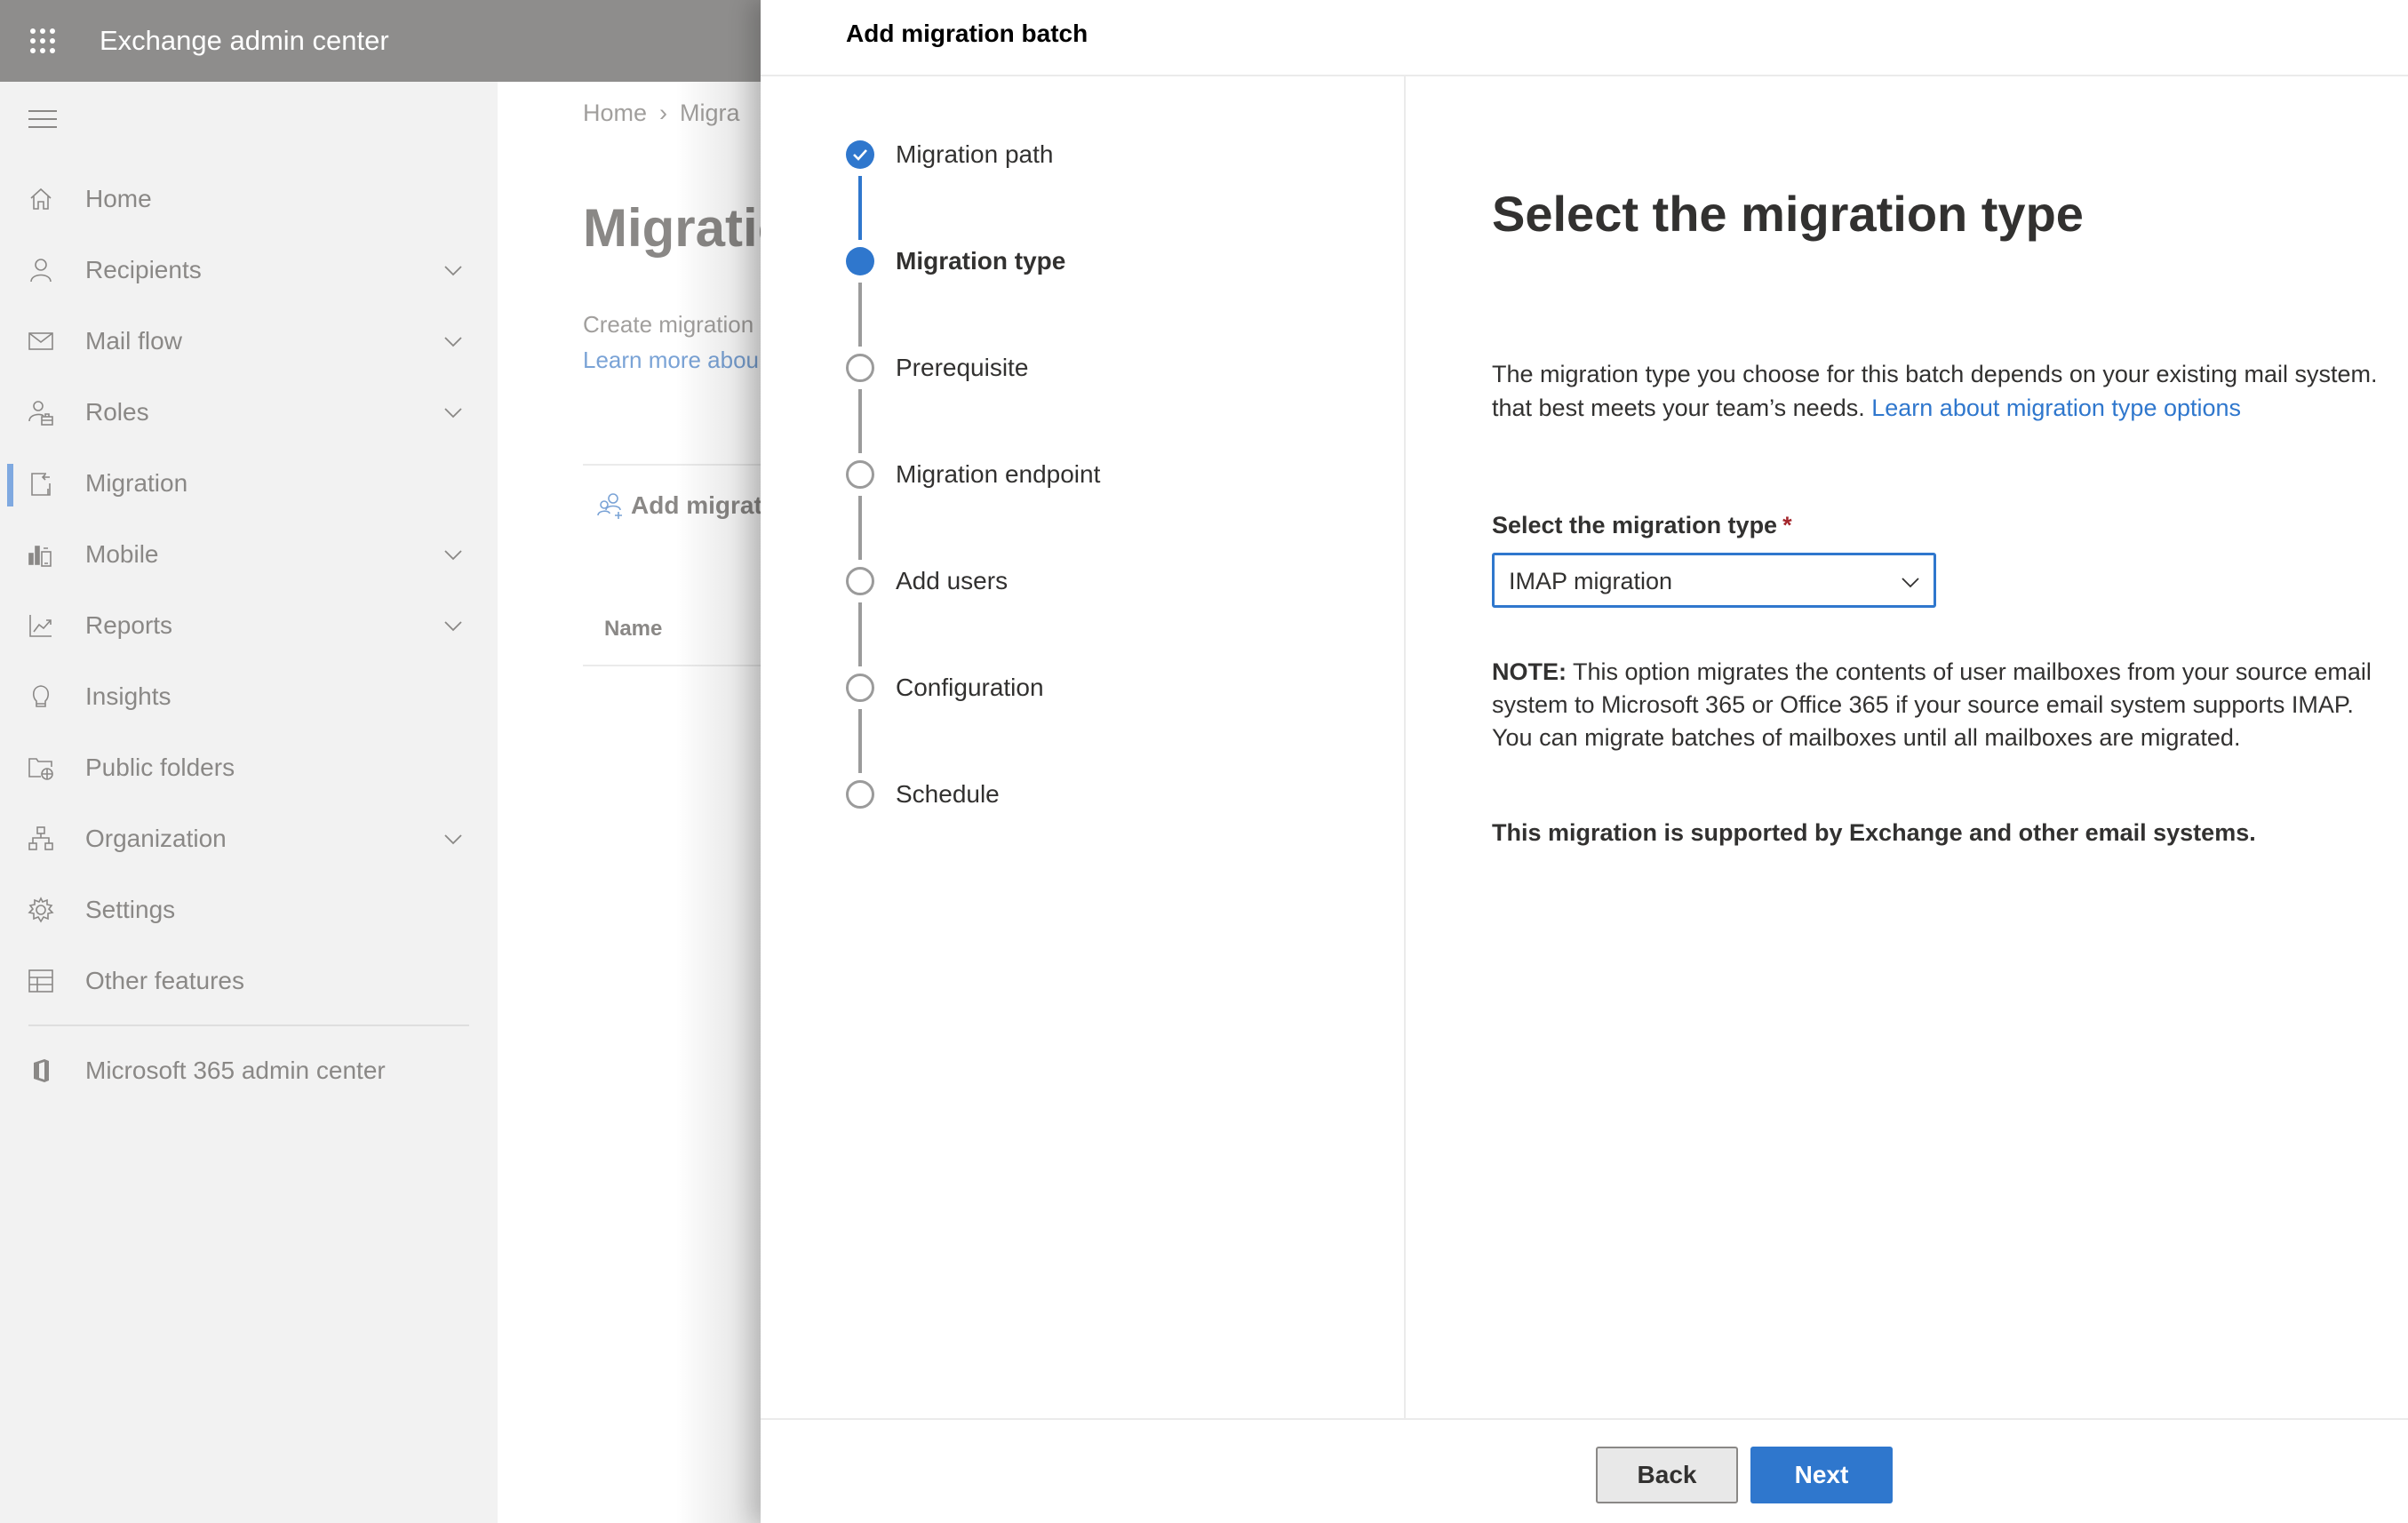 The width and height of the screenshot is (2408, 1523). What do you see at coordinates (249, 696) in the screenshot?
I see `sidebar-item-insights: Insights` at bounding box center [249, 696].